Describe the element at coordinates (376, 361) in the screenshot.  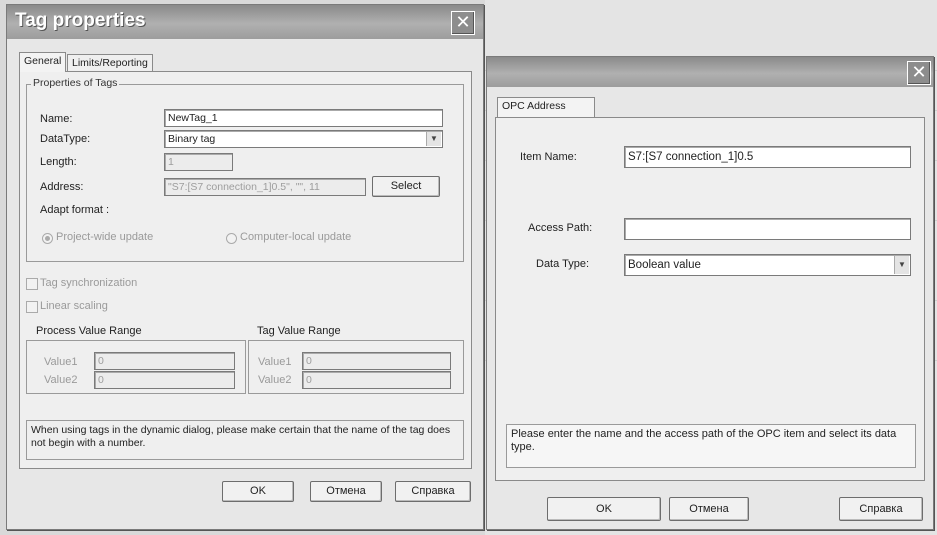
I see `tv-value1-field: 0` at that location.